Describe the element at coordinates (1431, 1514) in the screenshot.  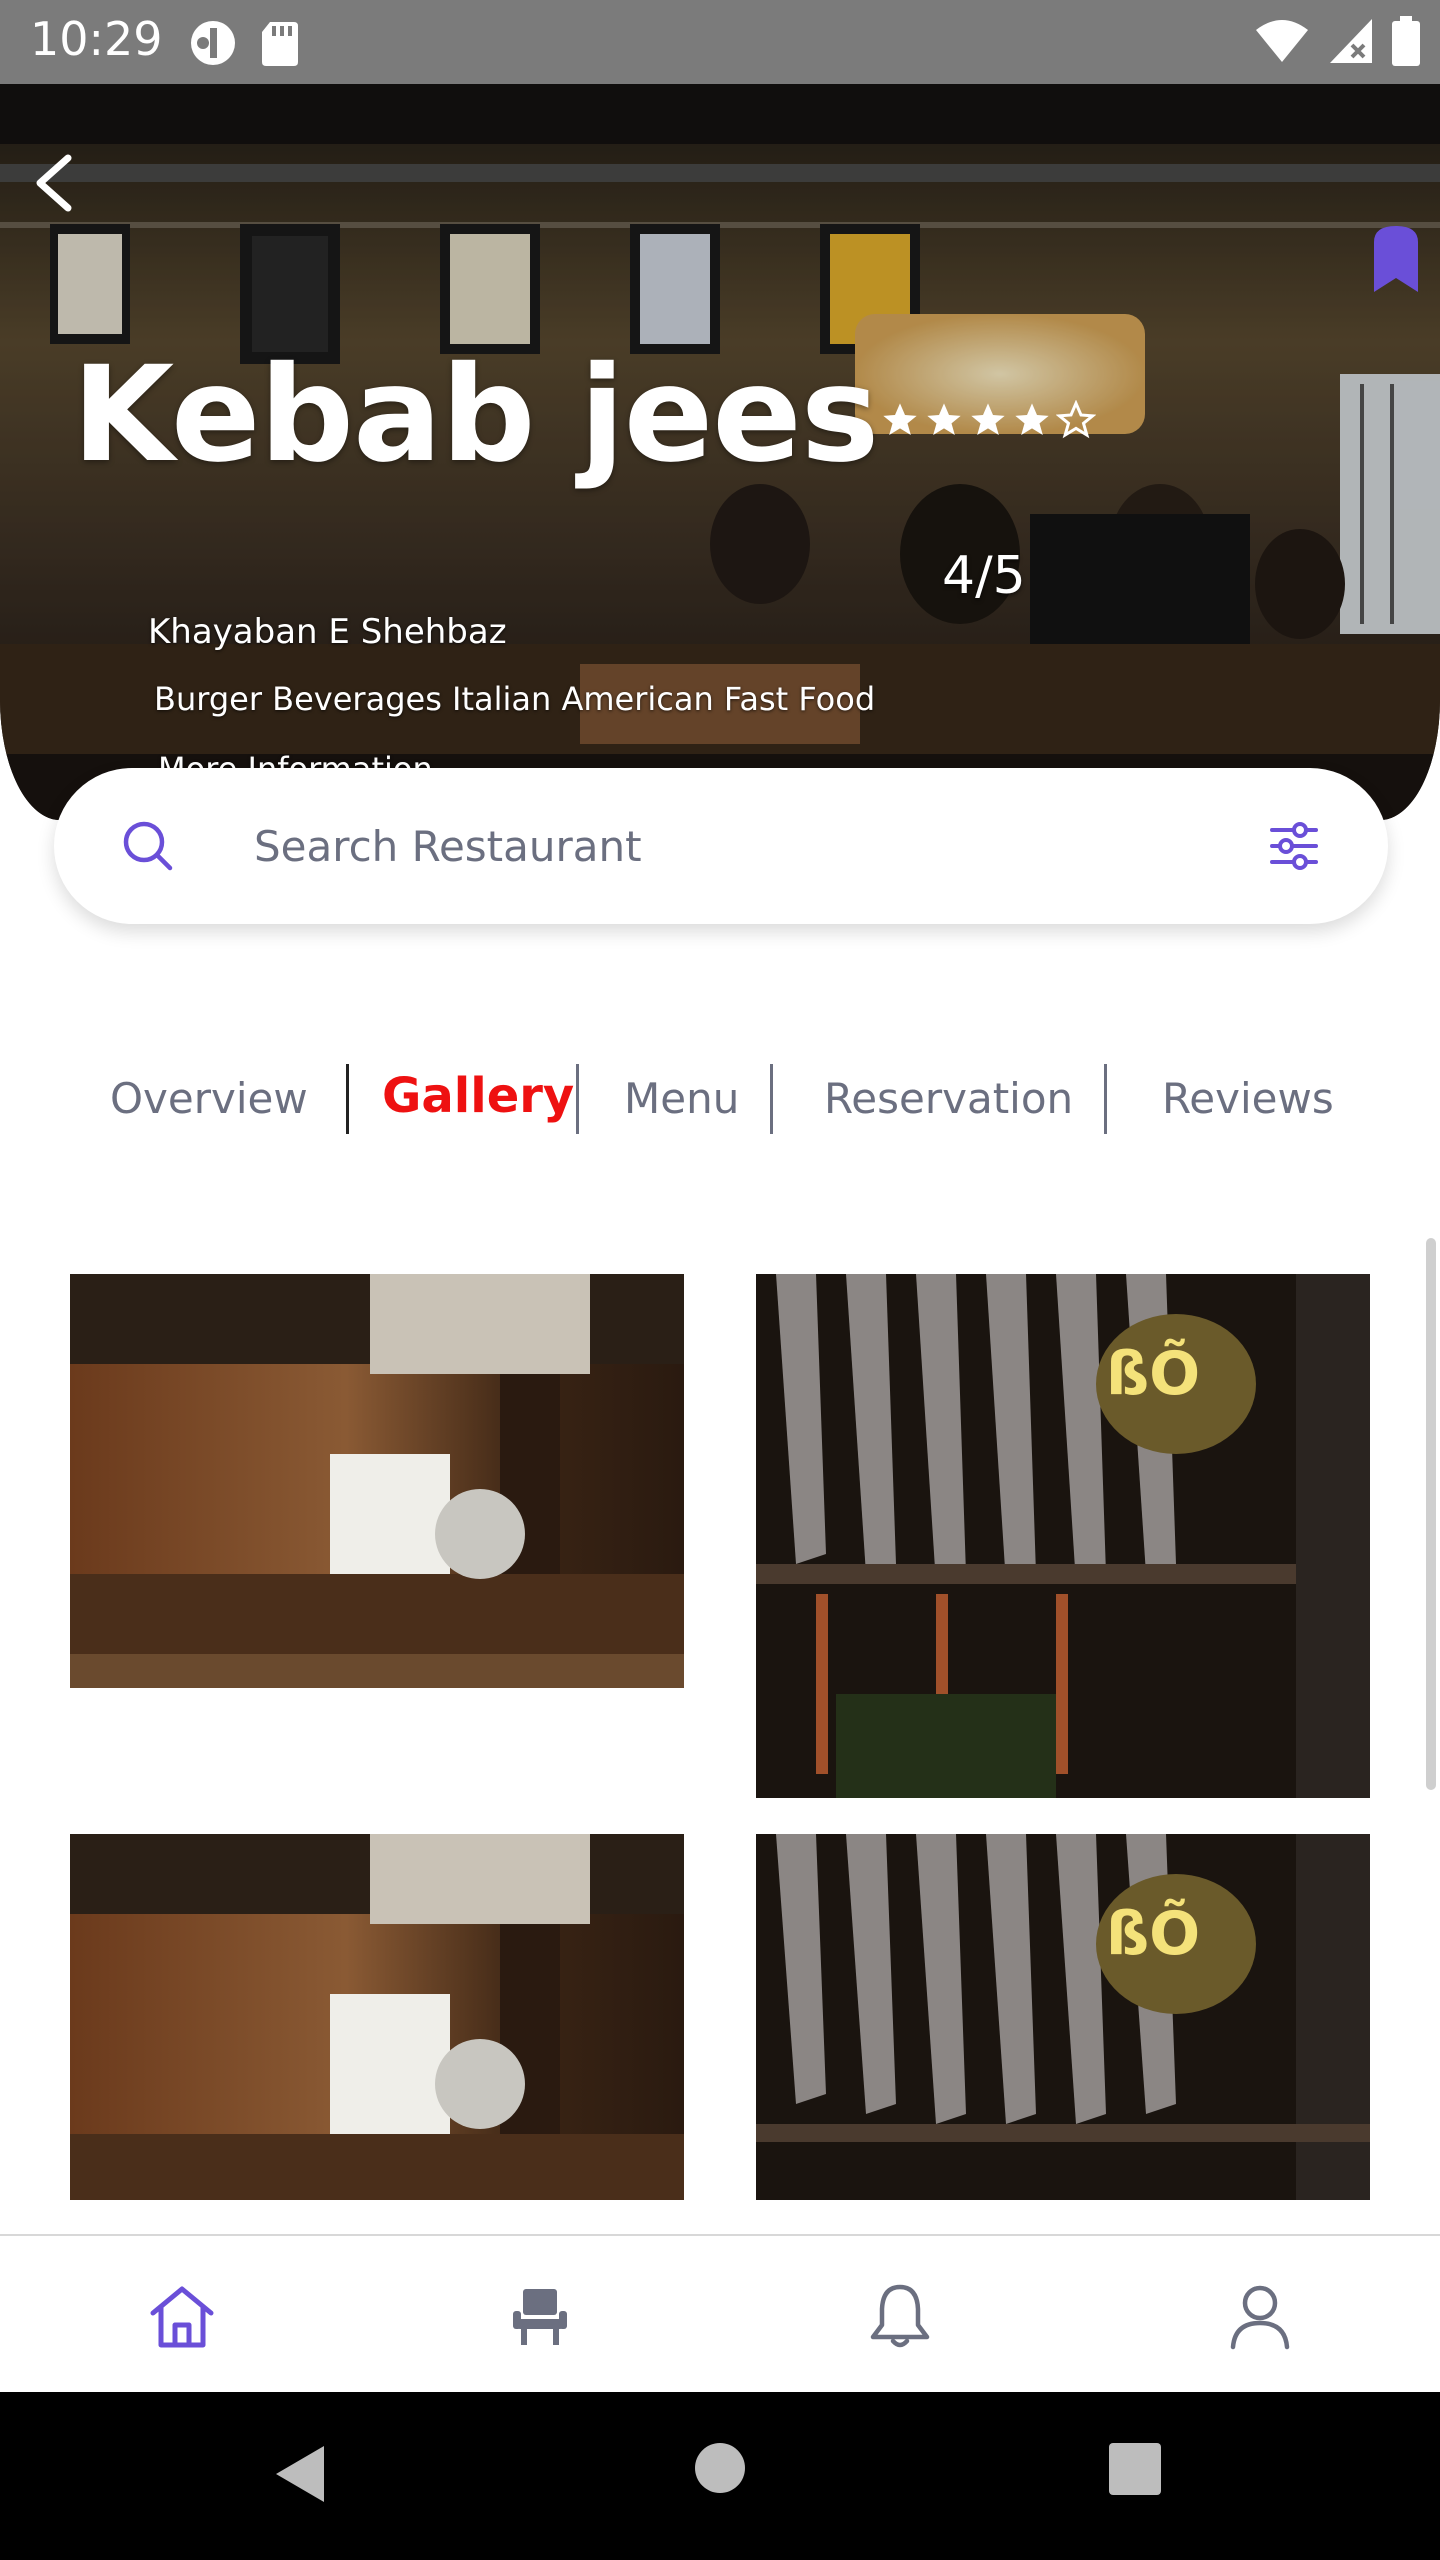
I see `scrollbar-thumb` at that location.